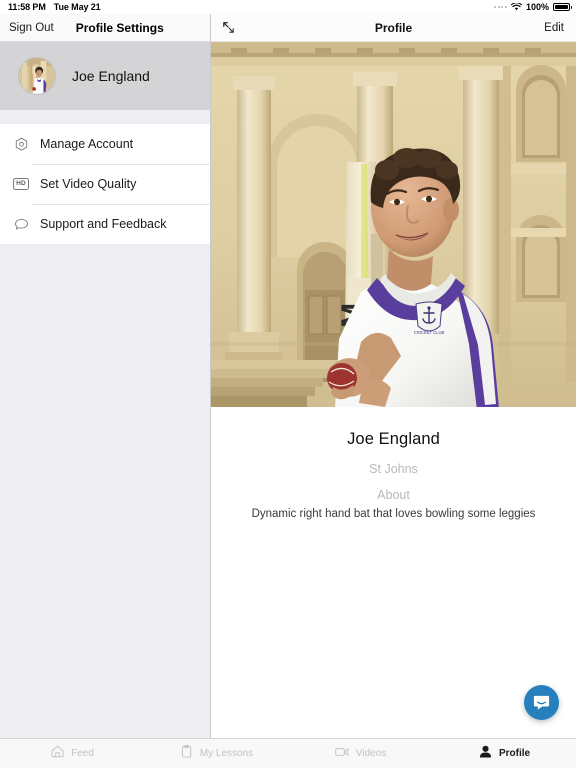 This screenshot has height=768, width=576. What do you see at coordinates (537, 7) in the screenshot?
I see `battery-percent-label: 100%` at bounding box center [537, 7].